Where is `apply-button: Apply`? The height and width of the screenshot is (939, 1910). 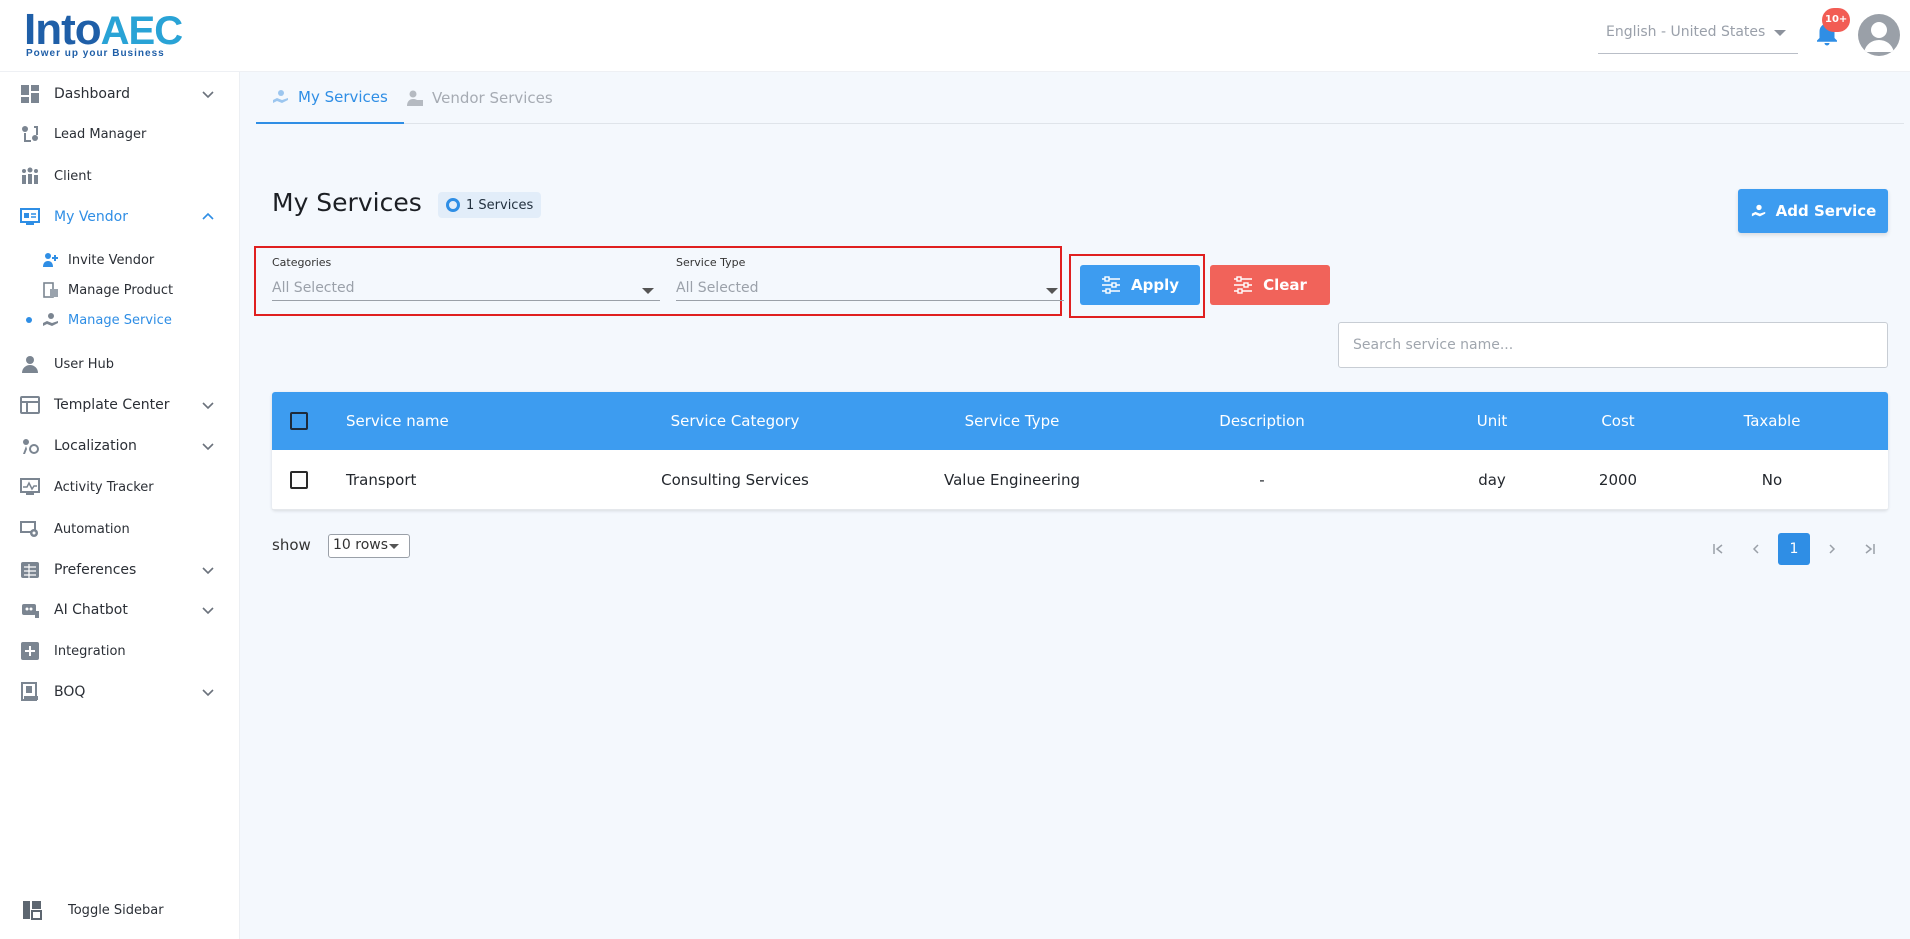
apply-button: Apply is located at coordinates (1140, 285).